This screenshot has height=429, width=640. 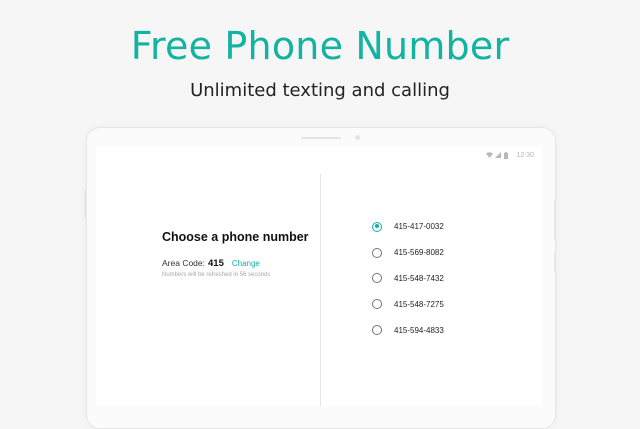 I want to click on phone-number-text: 415-548-7275, so click(x=419, y=304).